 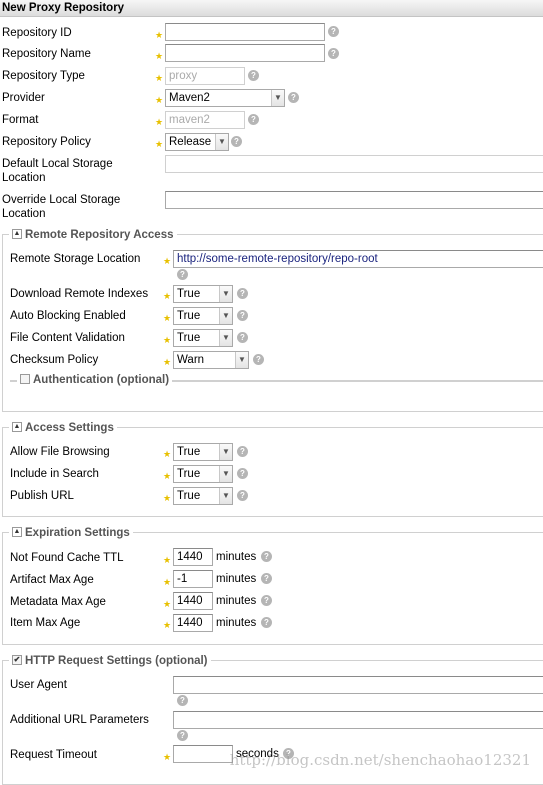 I want to click on provider-value: Maven2, so click(x=189, y=98).